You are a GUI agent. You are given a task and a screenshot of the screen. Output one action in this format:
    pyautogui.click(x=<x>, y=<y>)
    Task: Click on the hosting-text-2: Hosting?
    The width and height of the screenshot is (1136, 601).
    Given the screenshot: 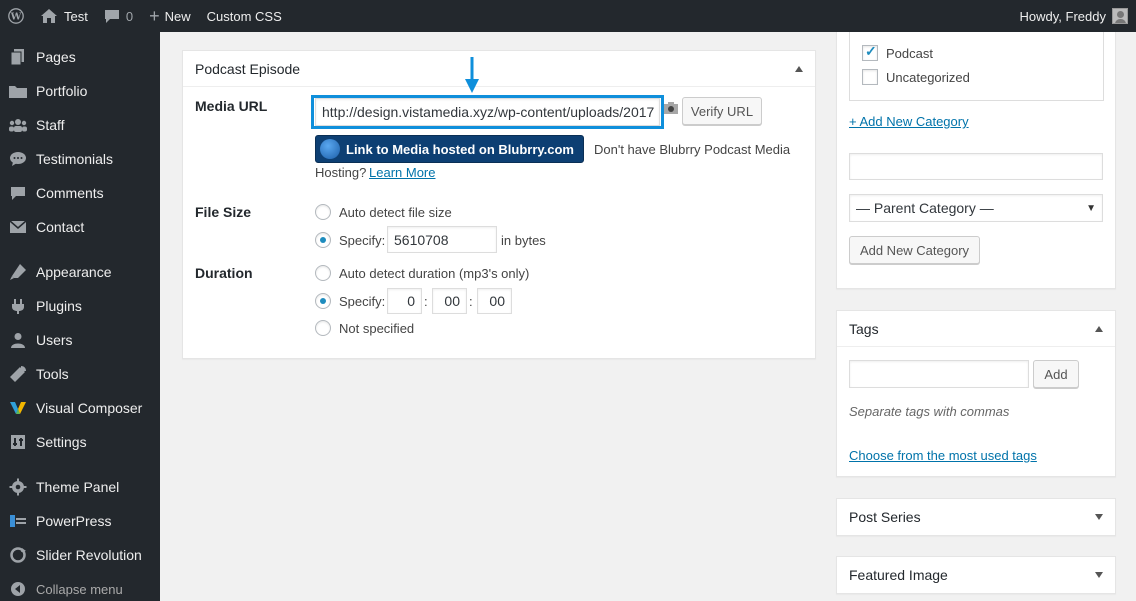 What is the action you would take?
    pyautogui.click(x=341, y=172)
    